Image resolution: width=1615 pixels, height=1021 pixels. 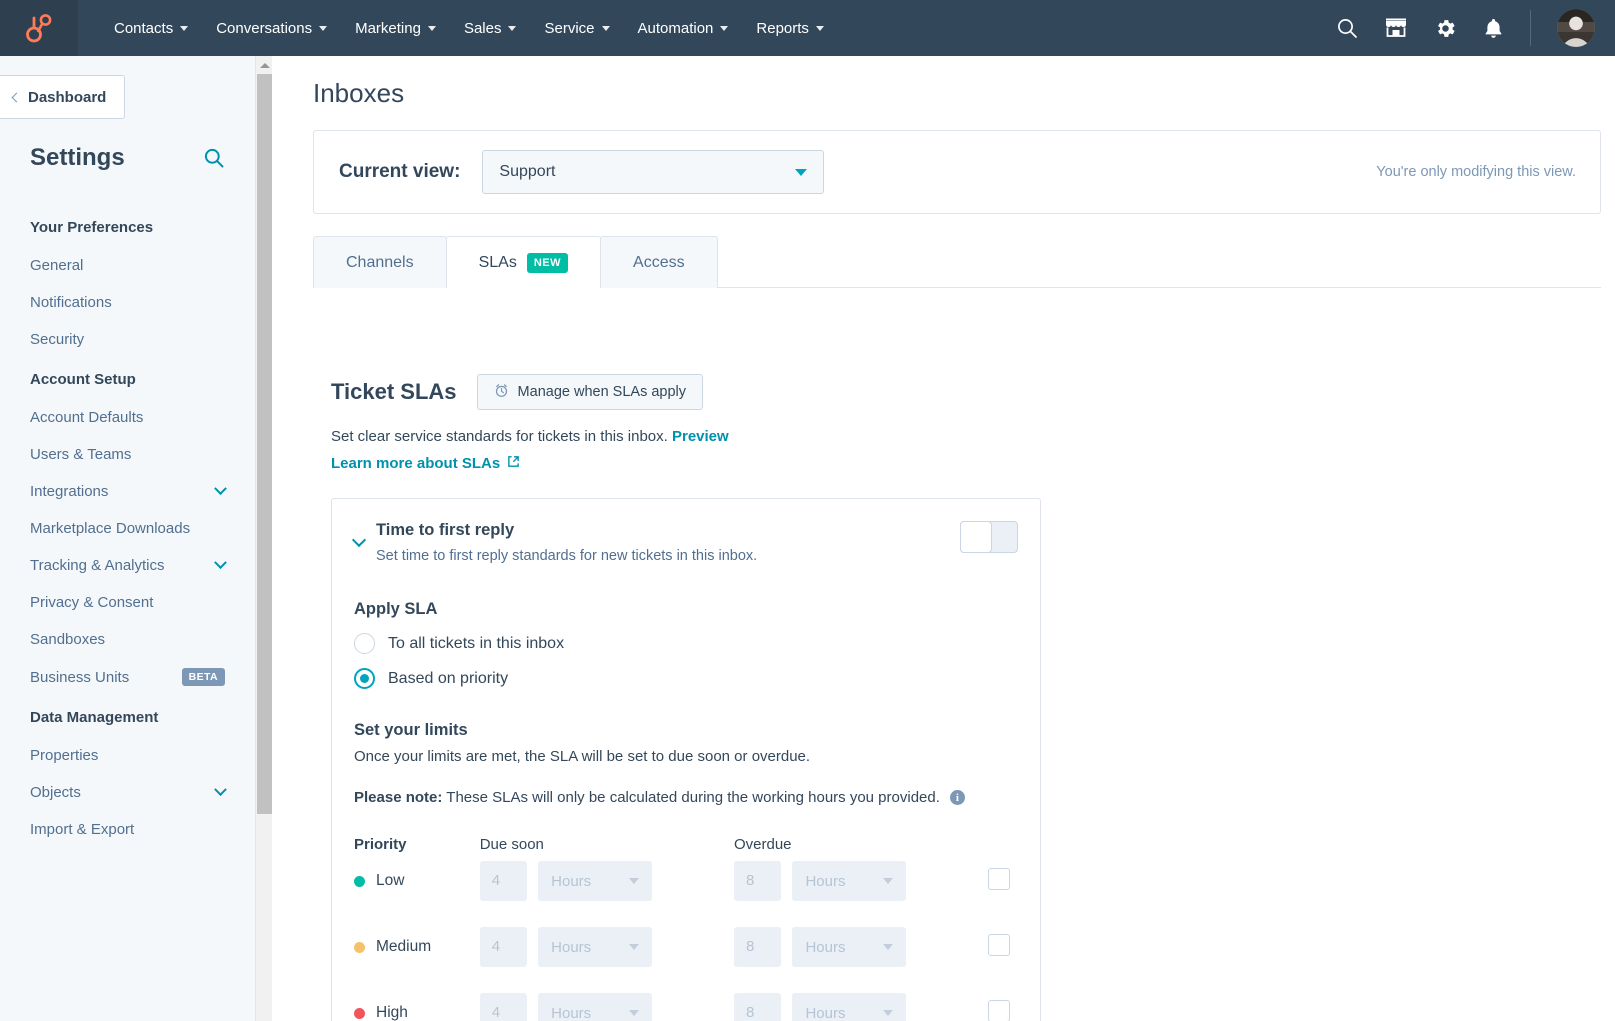 I want to click on sidebar-item-marketplace-downloads: Marketplace Downloads, so click(x=127, y=528).